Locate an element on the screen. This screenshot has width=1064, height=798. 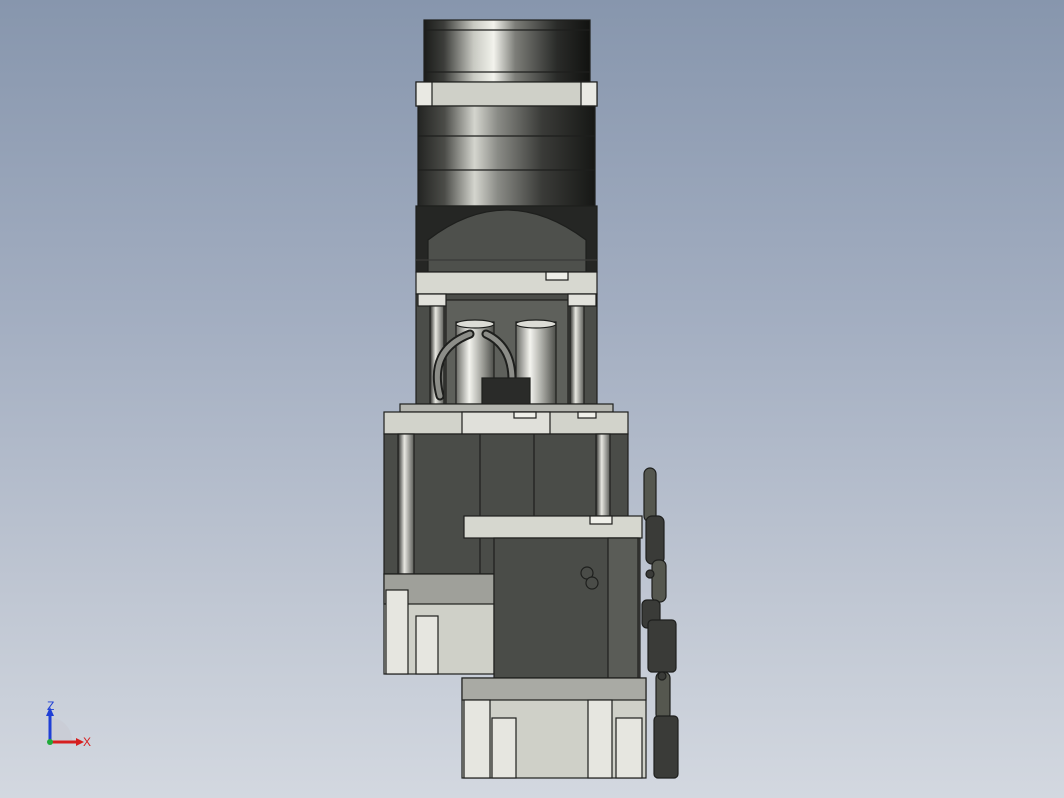
carriage-lower-section is located at coordinates (439, 624).